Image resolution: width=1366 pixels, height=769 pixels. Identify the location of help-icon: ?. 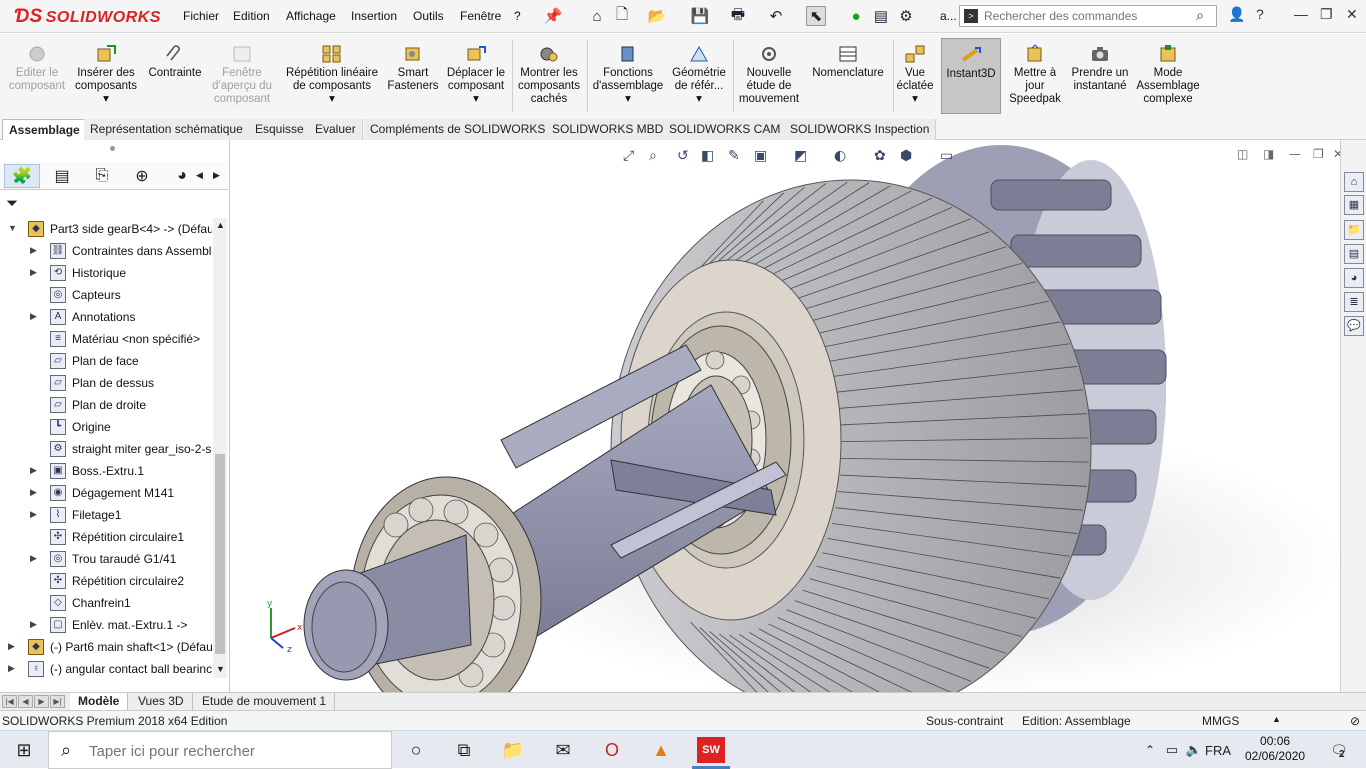
(1260, 14).